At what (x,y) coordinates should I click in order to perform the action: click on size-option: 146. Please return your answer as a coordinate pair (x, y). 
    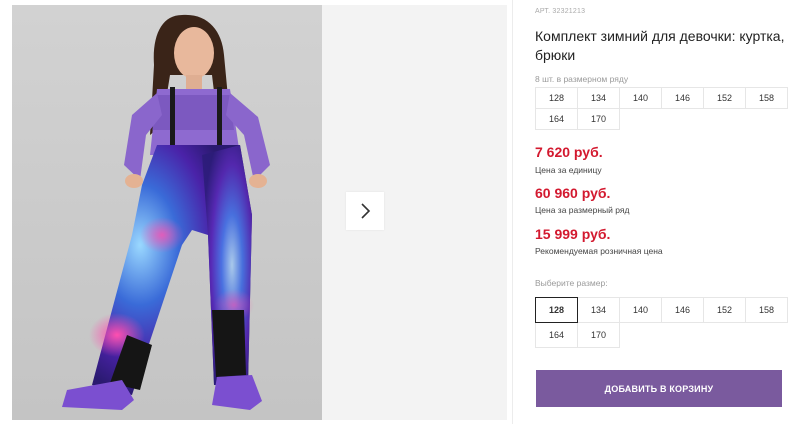
    Looking at the image, I should click on (682, 310).